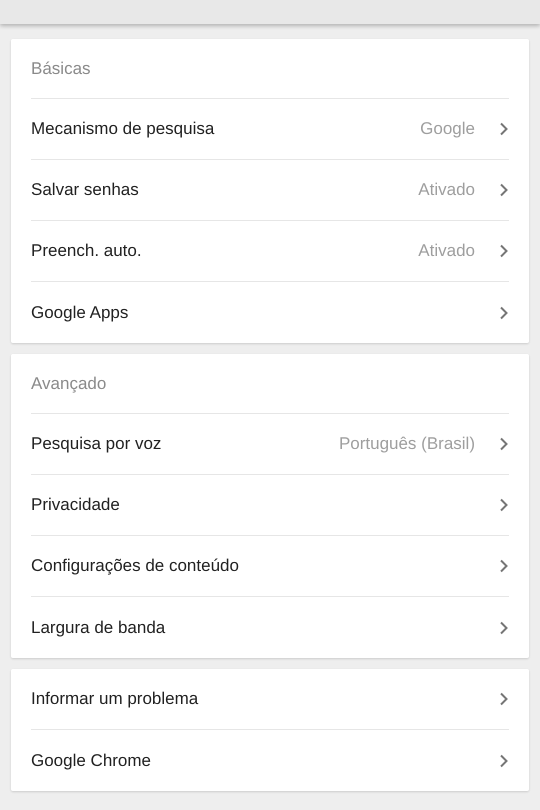  What do you see at coordinates (135, 566) in the screenshot?
I see `setting-label: Configurações de conteúdo` at bounding box center [135, 566].